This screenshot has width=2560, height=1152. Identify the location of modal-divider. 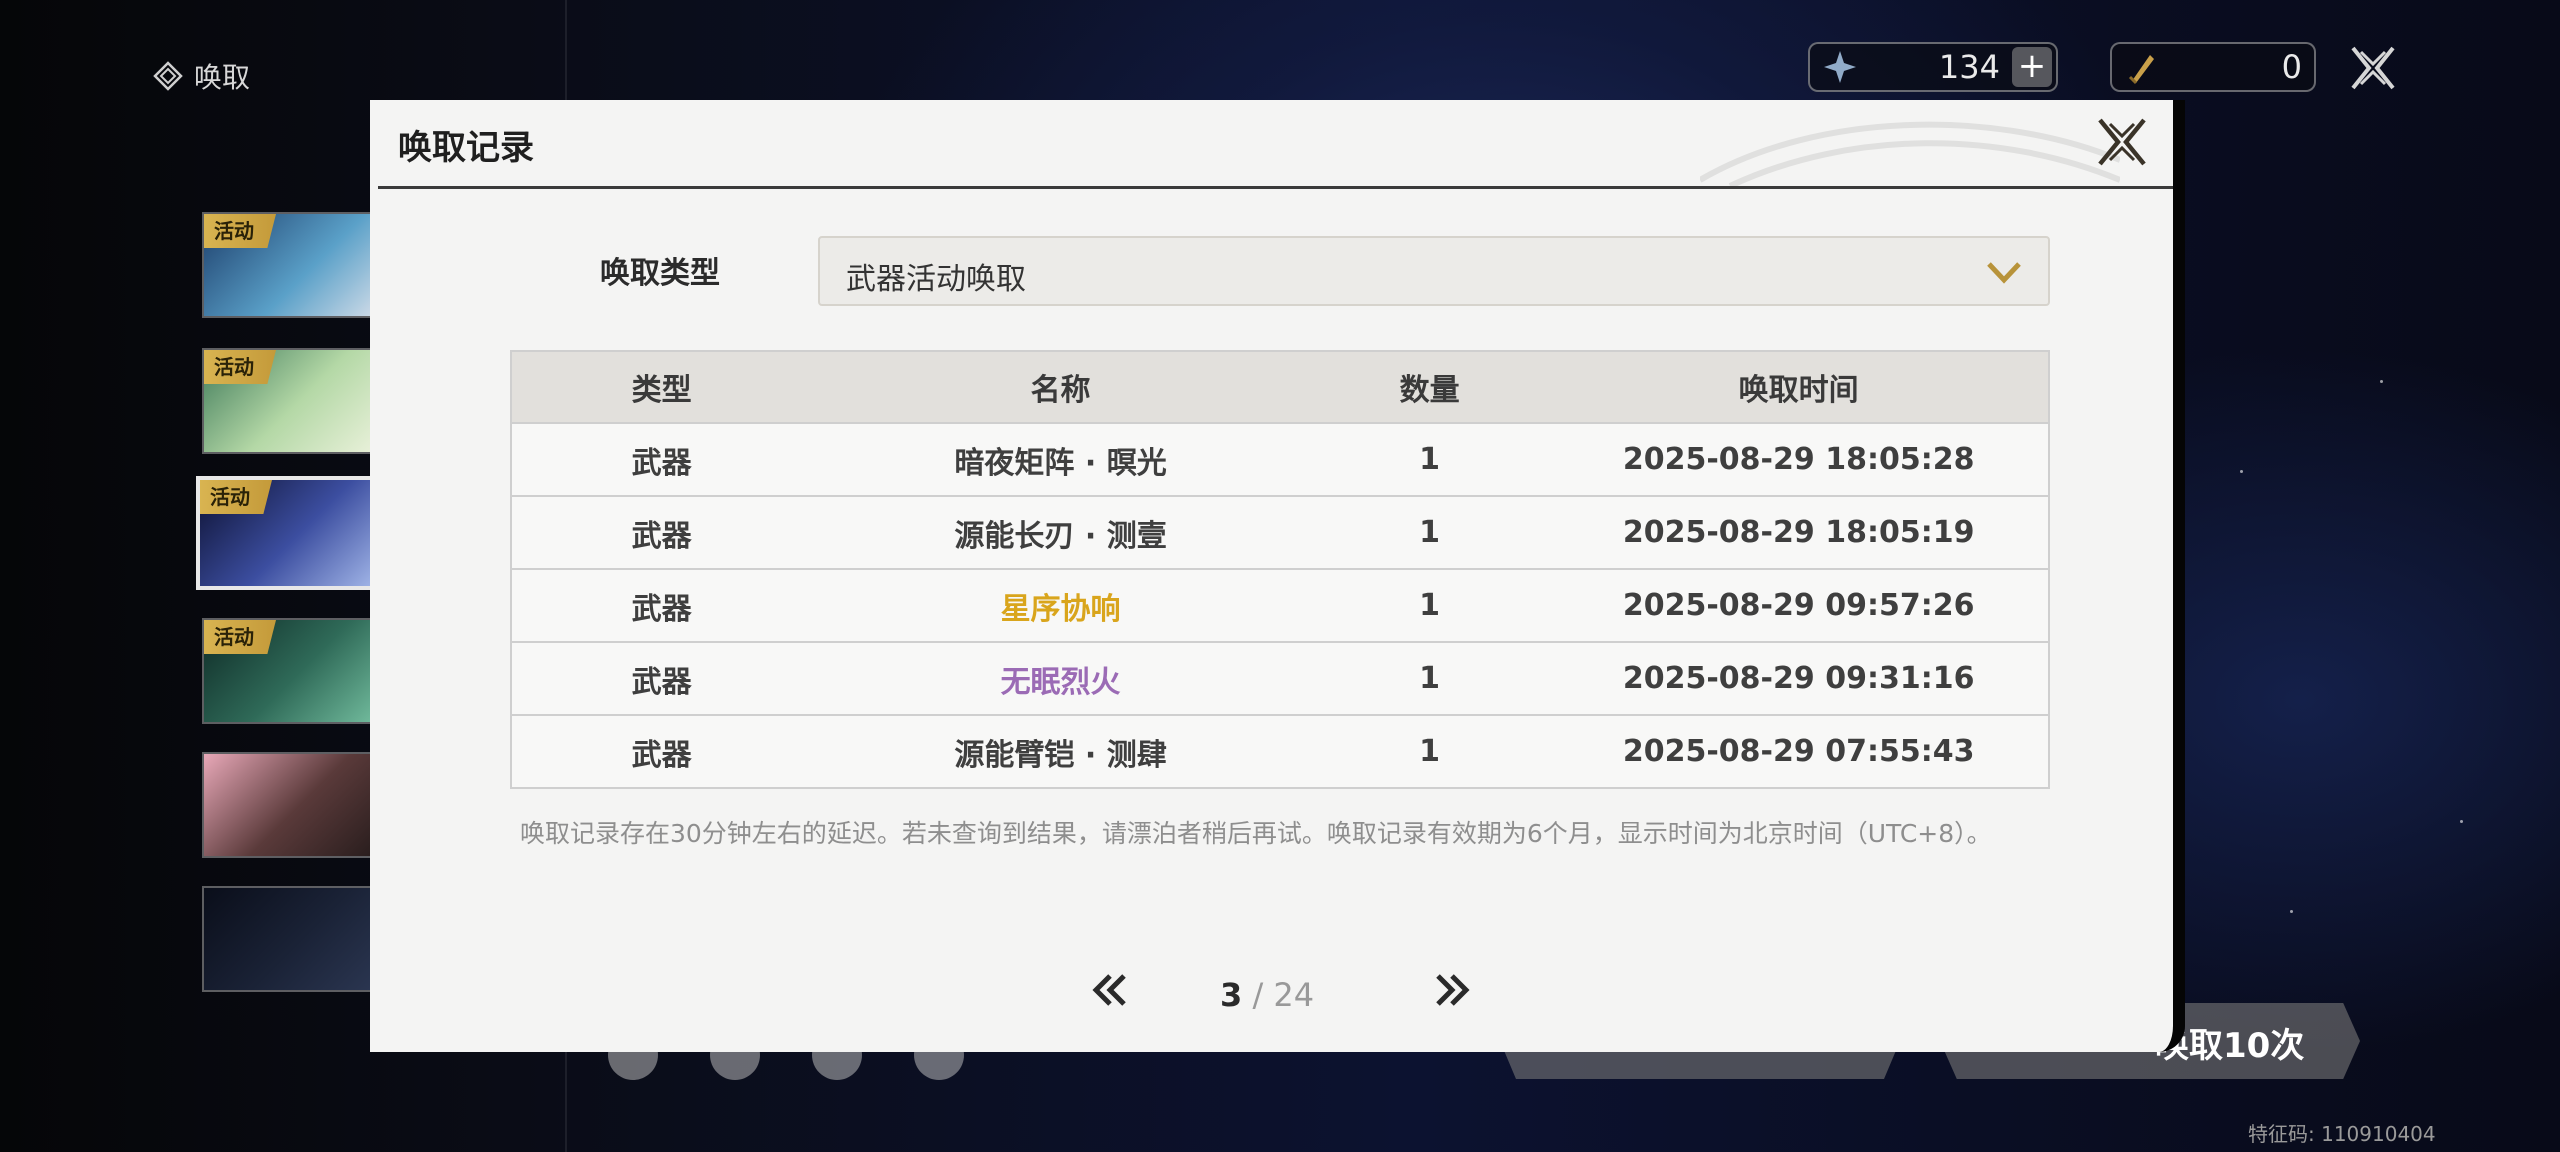
(1275, 187).